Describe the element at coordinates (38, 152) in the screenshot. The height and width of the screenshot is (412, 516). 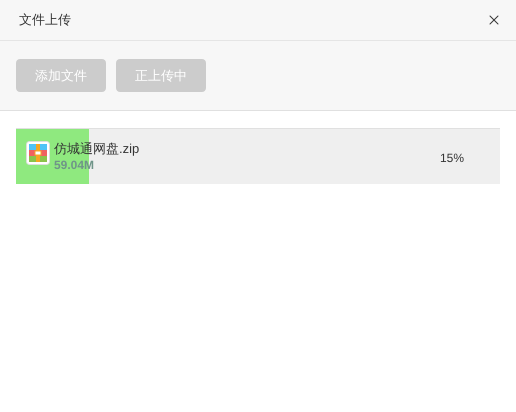
I see `archive-icon` at that location.